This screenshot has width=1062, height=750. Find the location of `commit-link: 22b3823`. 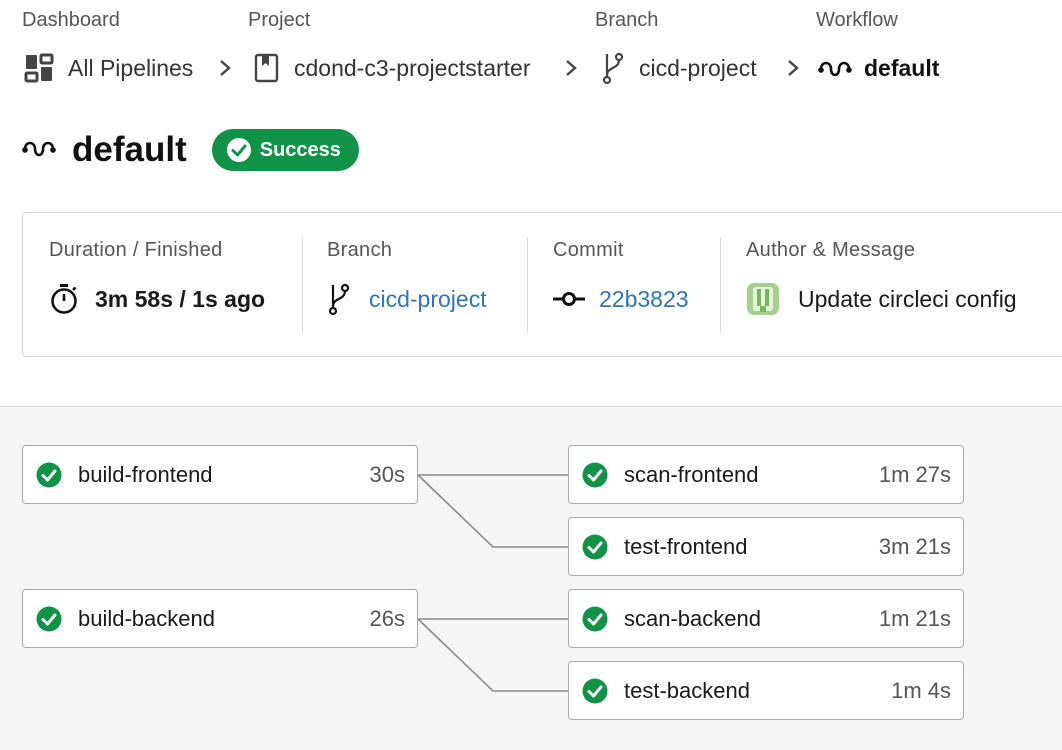

commit-link: 22b3823 is located at coordinates (621, 299).